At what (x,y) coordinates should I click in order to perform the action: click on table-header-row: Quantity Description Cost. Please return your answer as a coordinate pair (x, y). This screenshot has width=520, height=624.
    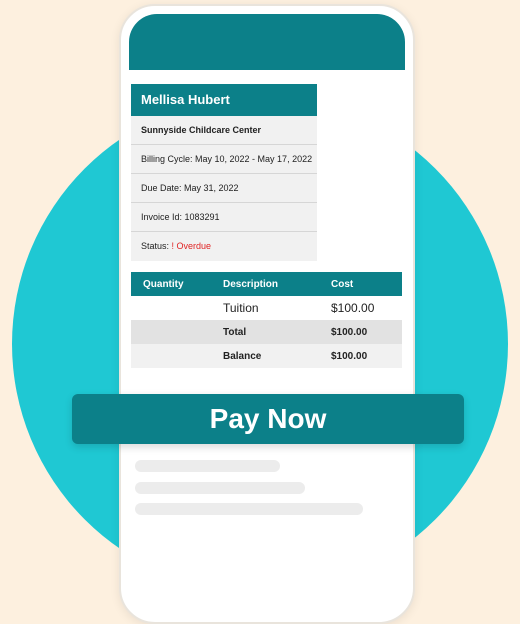
    Looking at the image, I should click on (266, 284).